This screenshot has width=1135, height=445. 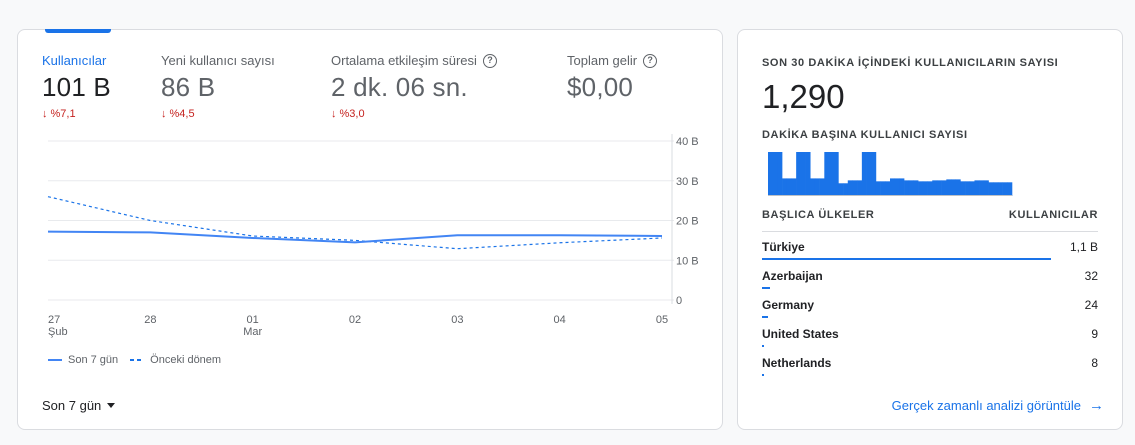 What do you see at coordinates (55, 360) in the screenshot?
I see `legend-solid-swatch` at bounding box center [55, 360].